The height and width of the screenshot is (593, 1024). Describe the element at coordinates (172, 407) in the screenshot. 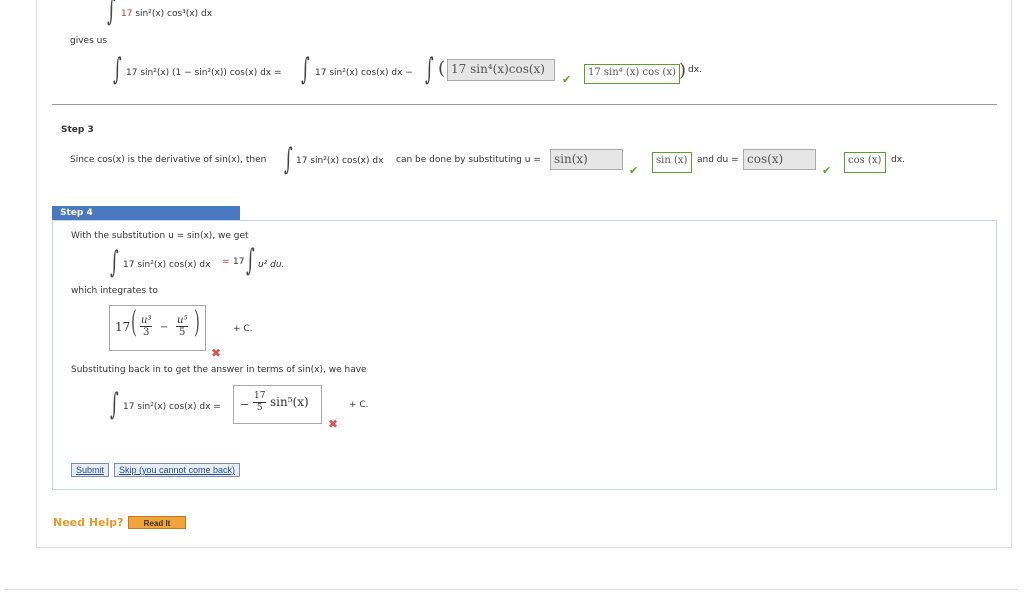

I see `final-left: 17 sin²(x) cos(x) dx =` at that location.